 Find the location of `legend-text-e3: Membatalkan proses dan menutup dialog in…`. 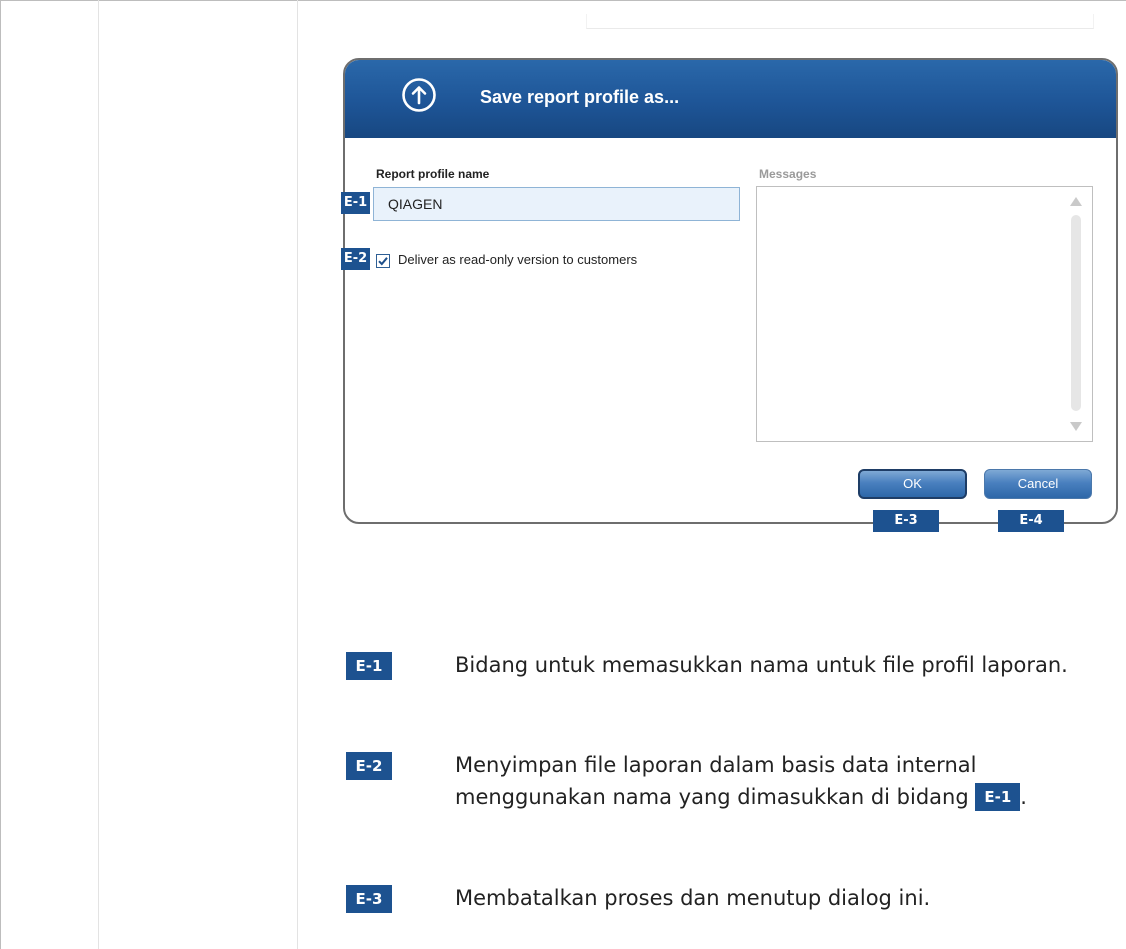

legend-text-e3: Membatalkan proses dan menutup dialog in… is located at coordinates (693, 898).